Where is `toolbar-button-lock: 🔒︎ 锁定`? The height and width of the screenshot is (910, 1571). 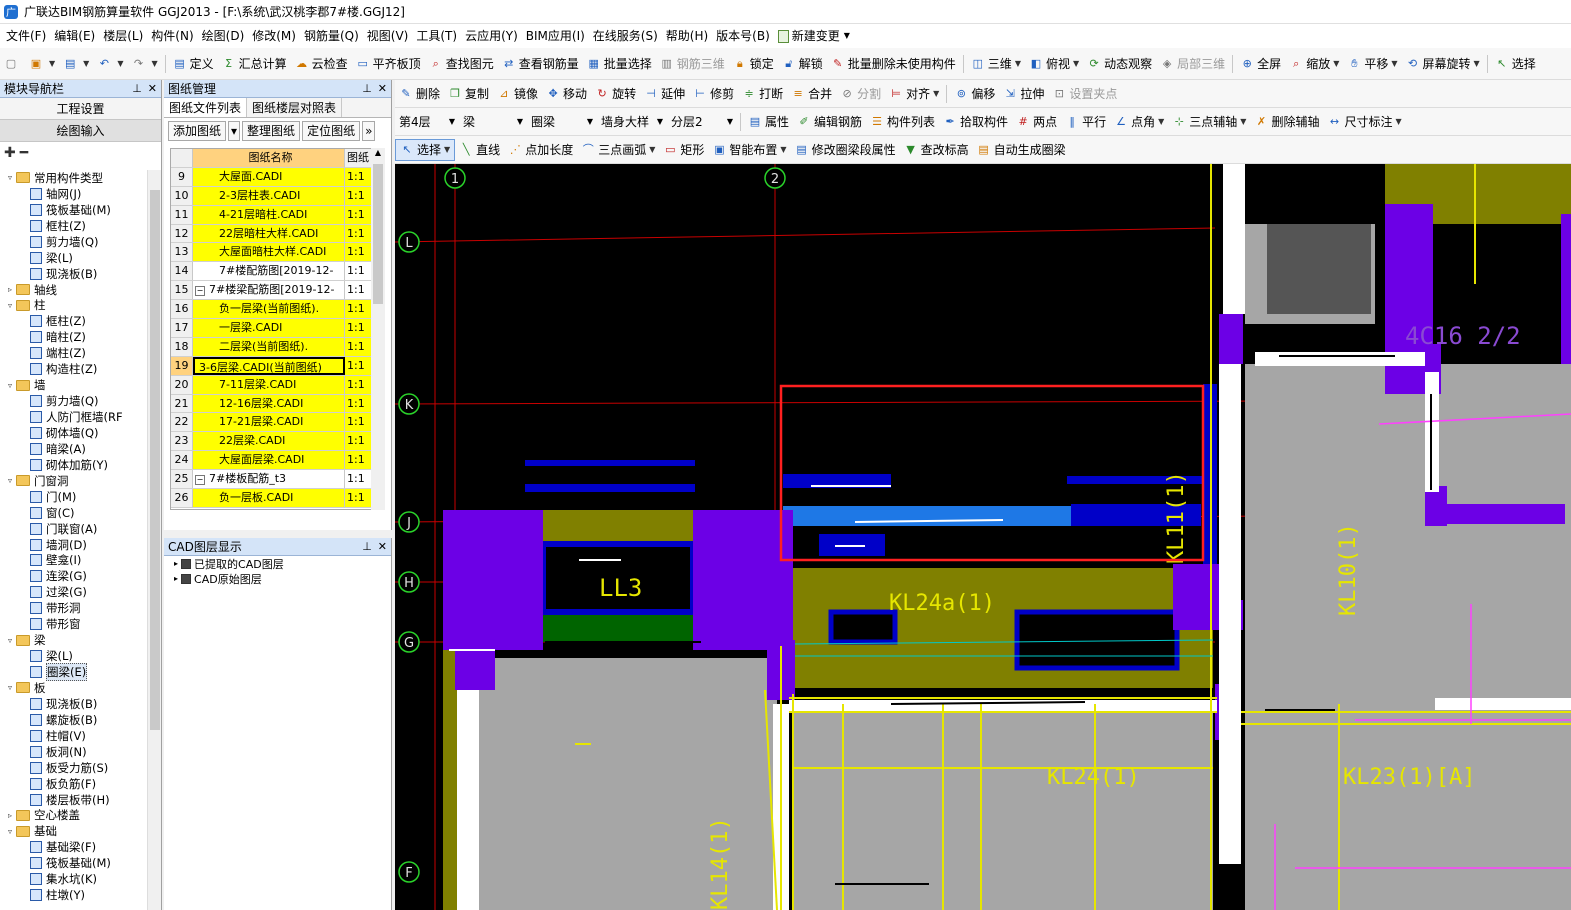 toolbar-button-lock: 🔒︎ 锁定 is located at coordinates (753, 64).